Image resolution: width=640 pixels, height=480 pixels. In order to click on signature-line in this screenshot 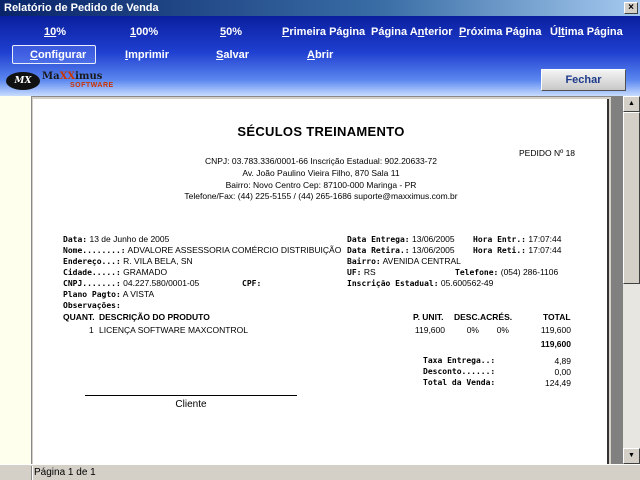, I will do `click(191, 395)`.